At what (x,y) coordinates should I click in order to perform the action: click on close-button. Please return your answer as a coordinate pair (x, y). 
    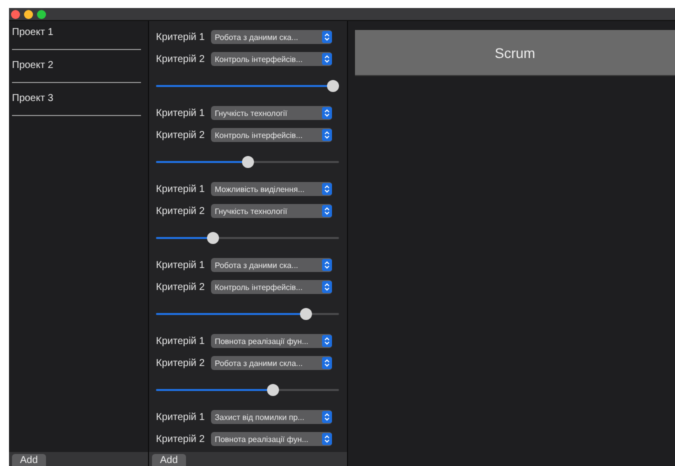
    Looking at the image, I should click on (15, 14).